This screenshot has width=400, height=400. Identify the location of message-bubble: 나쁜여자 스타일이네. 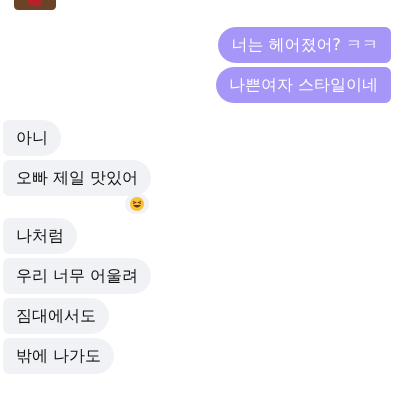
(303, 85).